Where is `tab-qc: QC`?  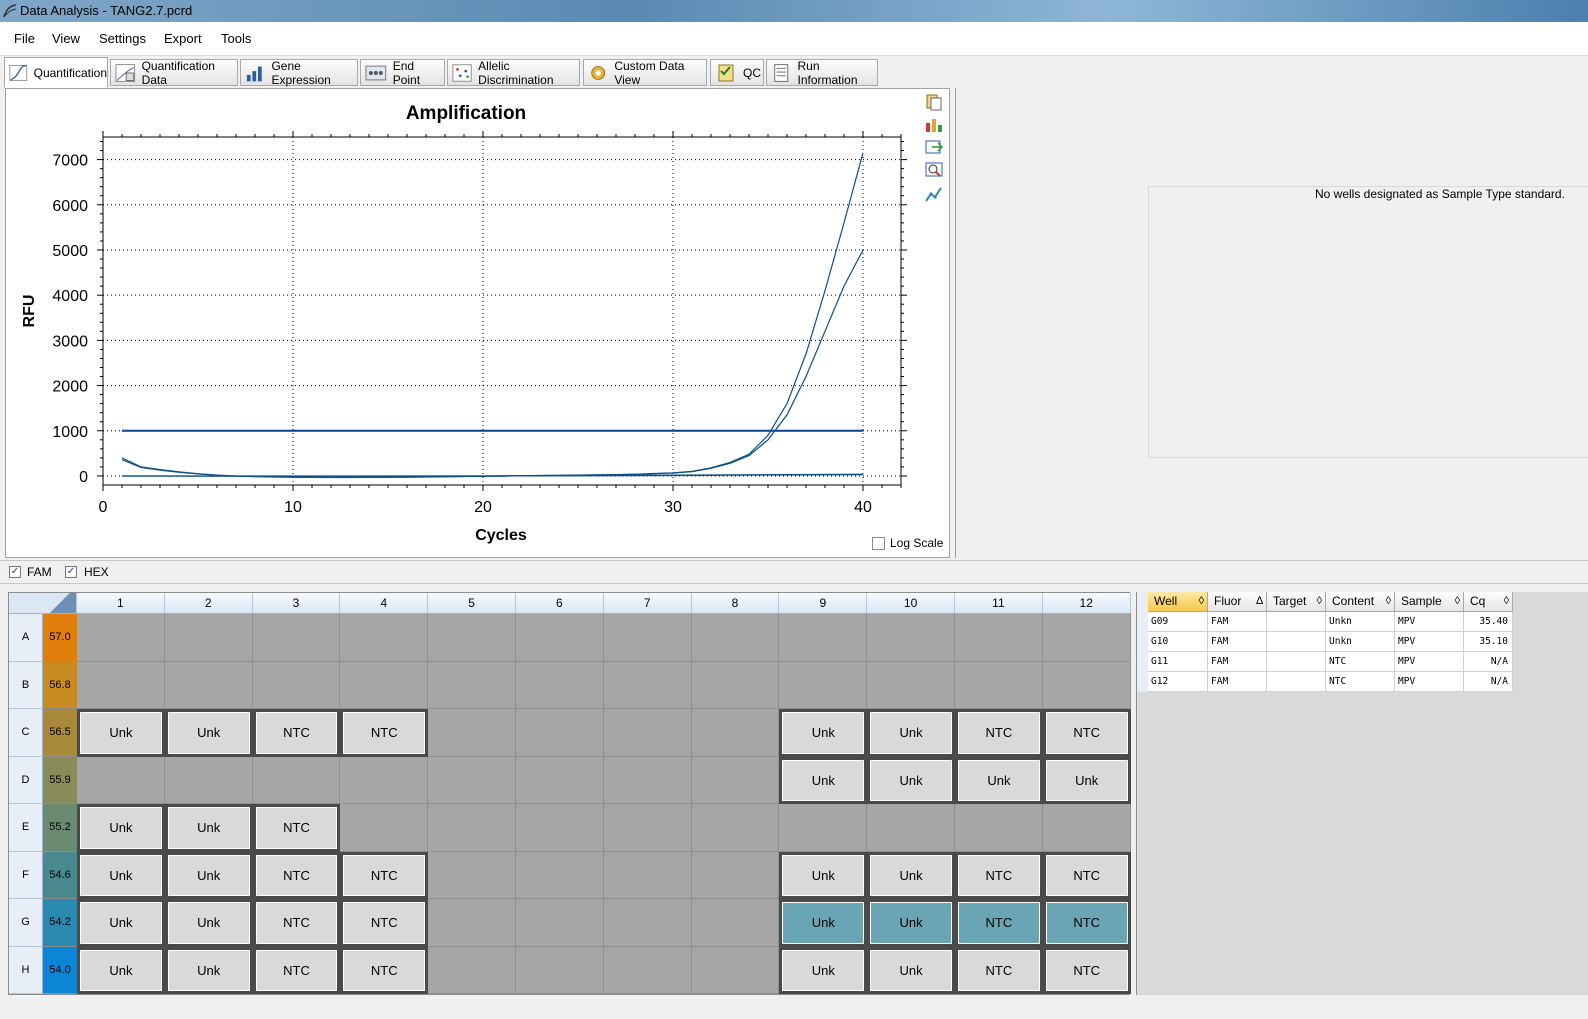
tab-qc: QC is located at coordinates (737, 72).